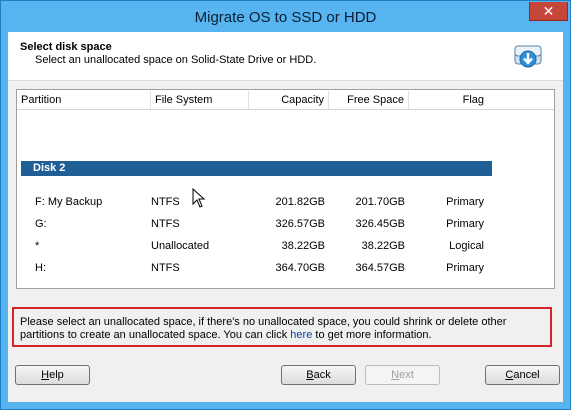  Describe the element at coordinates (372, 335) in the screenshot. I see `info-text-end: to get more information.` at that location.